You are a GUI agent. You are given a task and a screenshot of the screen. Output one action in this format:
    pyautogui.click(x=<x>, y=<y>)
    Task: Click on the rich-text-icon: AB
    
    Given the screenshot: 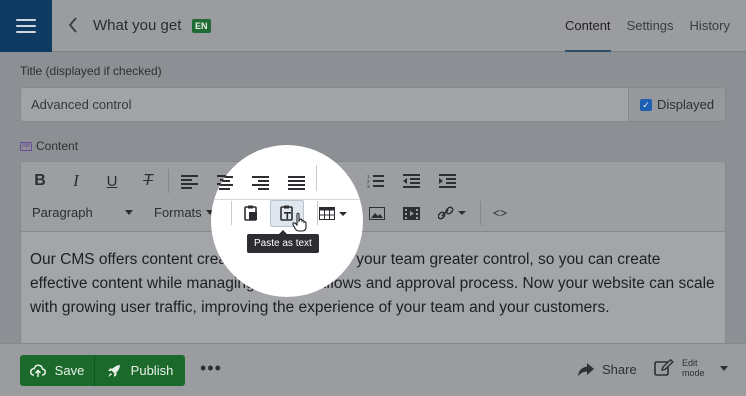 What is the action you would take?
    pyautogui.click(x=26, y=146)
    